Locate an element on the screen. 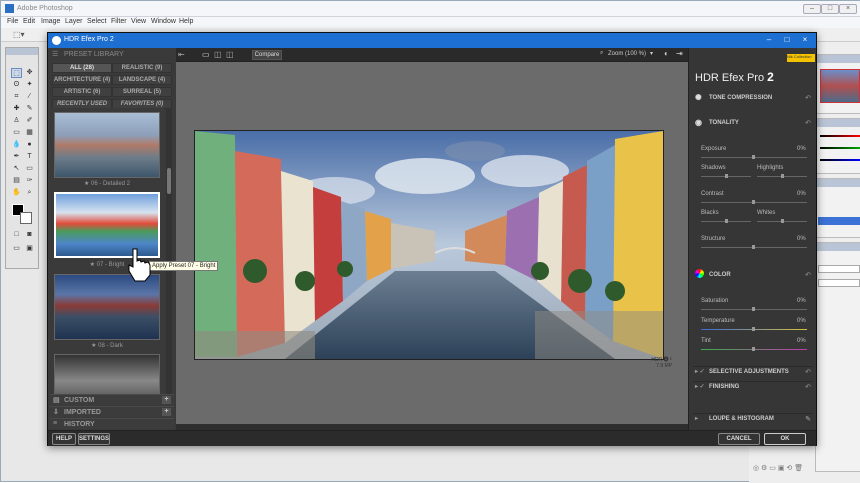 This screenshot has height=483, width=860. shadows-knob is located at coordinates (726, 176).